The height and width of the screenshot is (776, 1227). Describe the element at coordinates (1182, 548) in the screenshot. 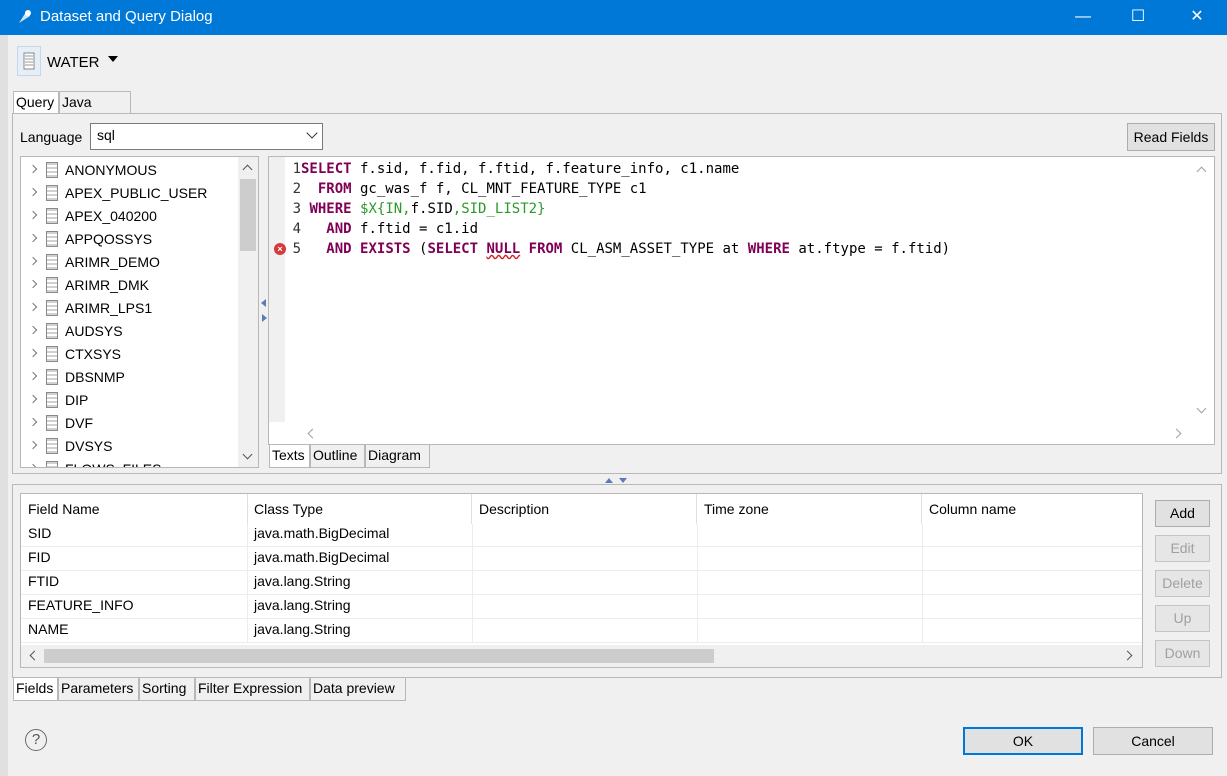

I see `edit-button: Edit` at that location.